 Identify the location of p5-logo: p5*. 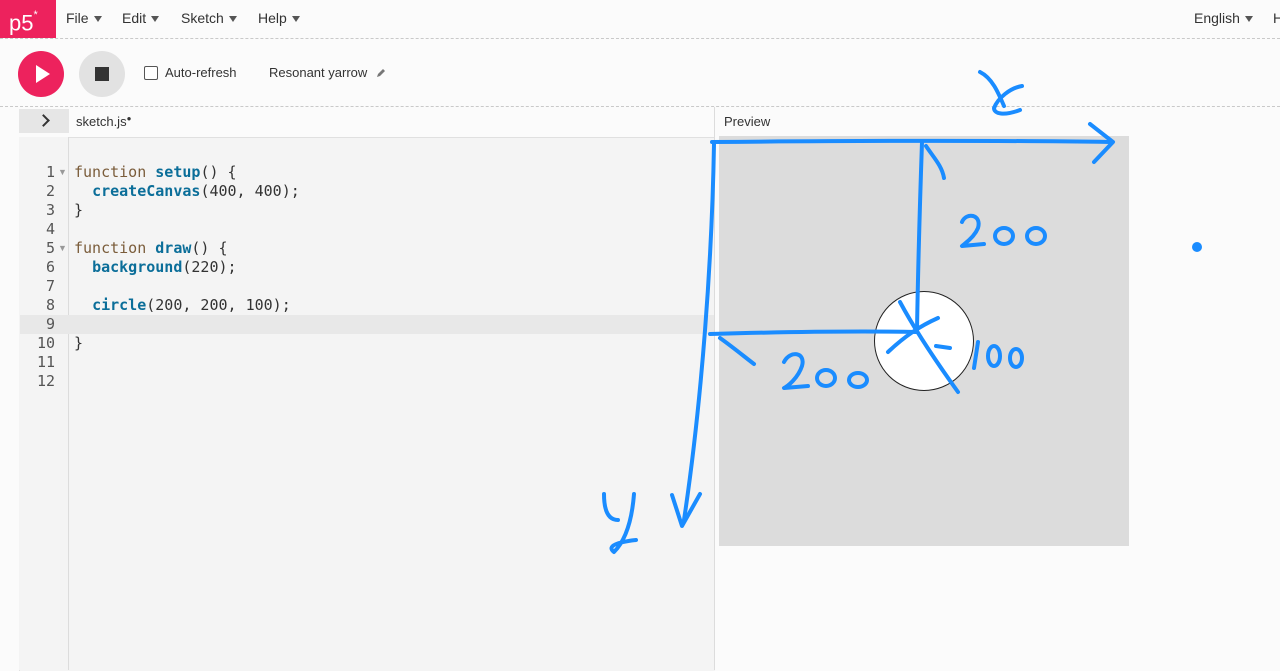
(28, 19).